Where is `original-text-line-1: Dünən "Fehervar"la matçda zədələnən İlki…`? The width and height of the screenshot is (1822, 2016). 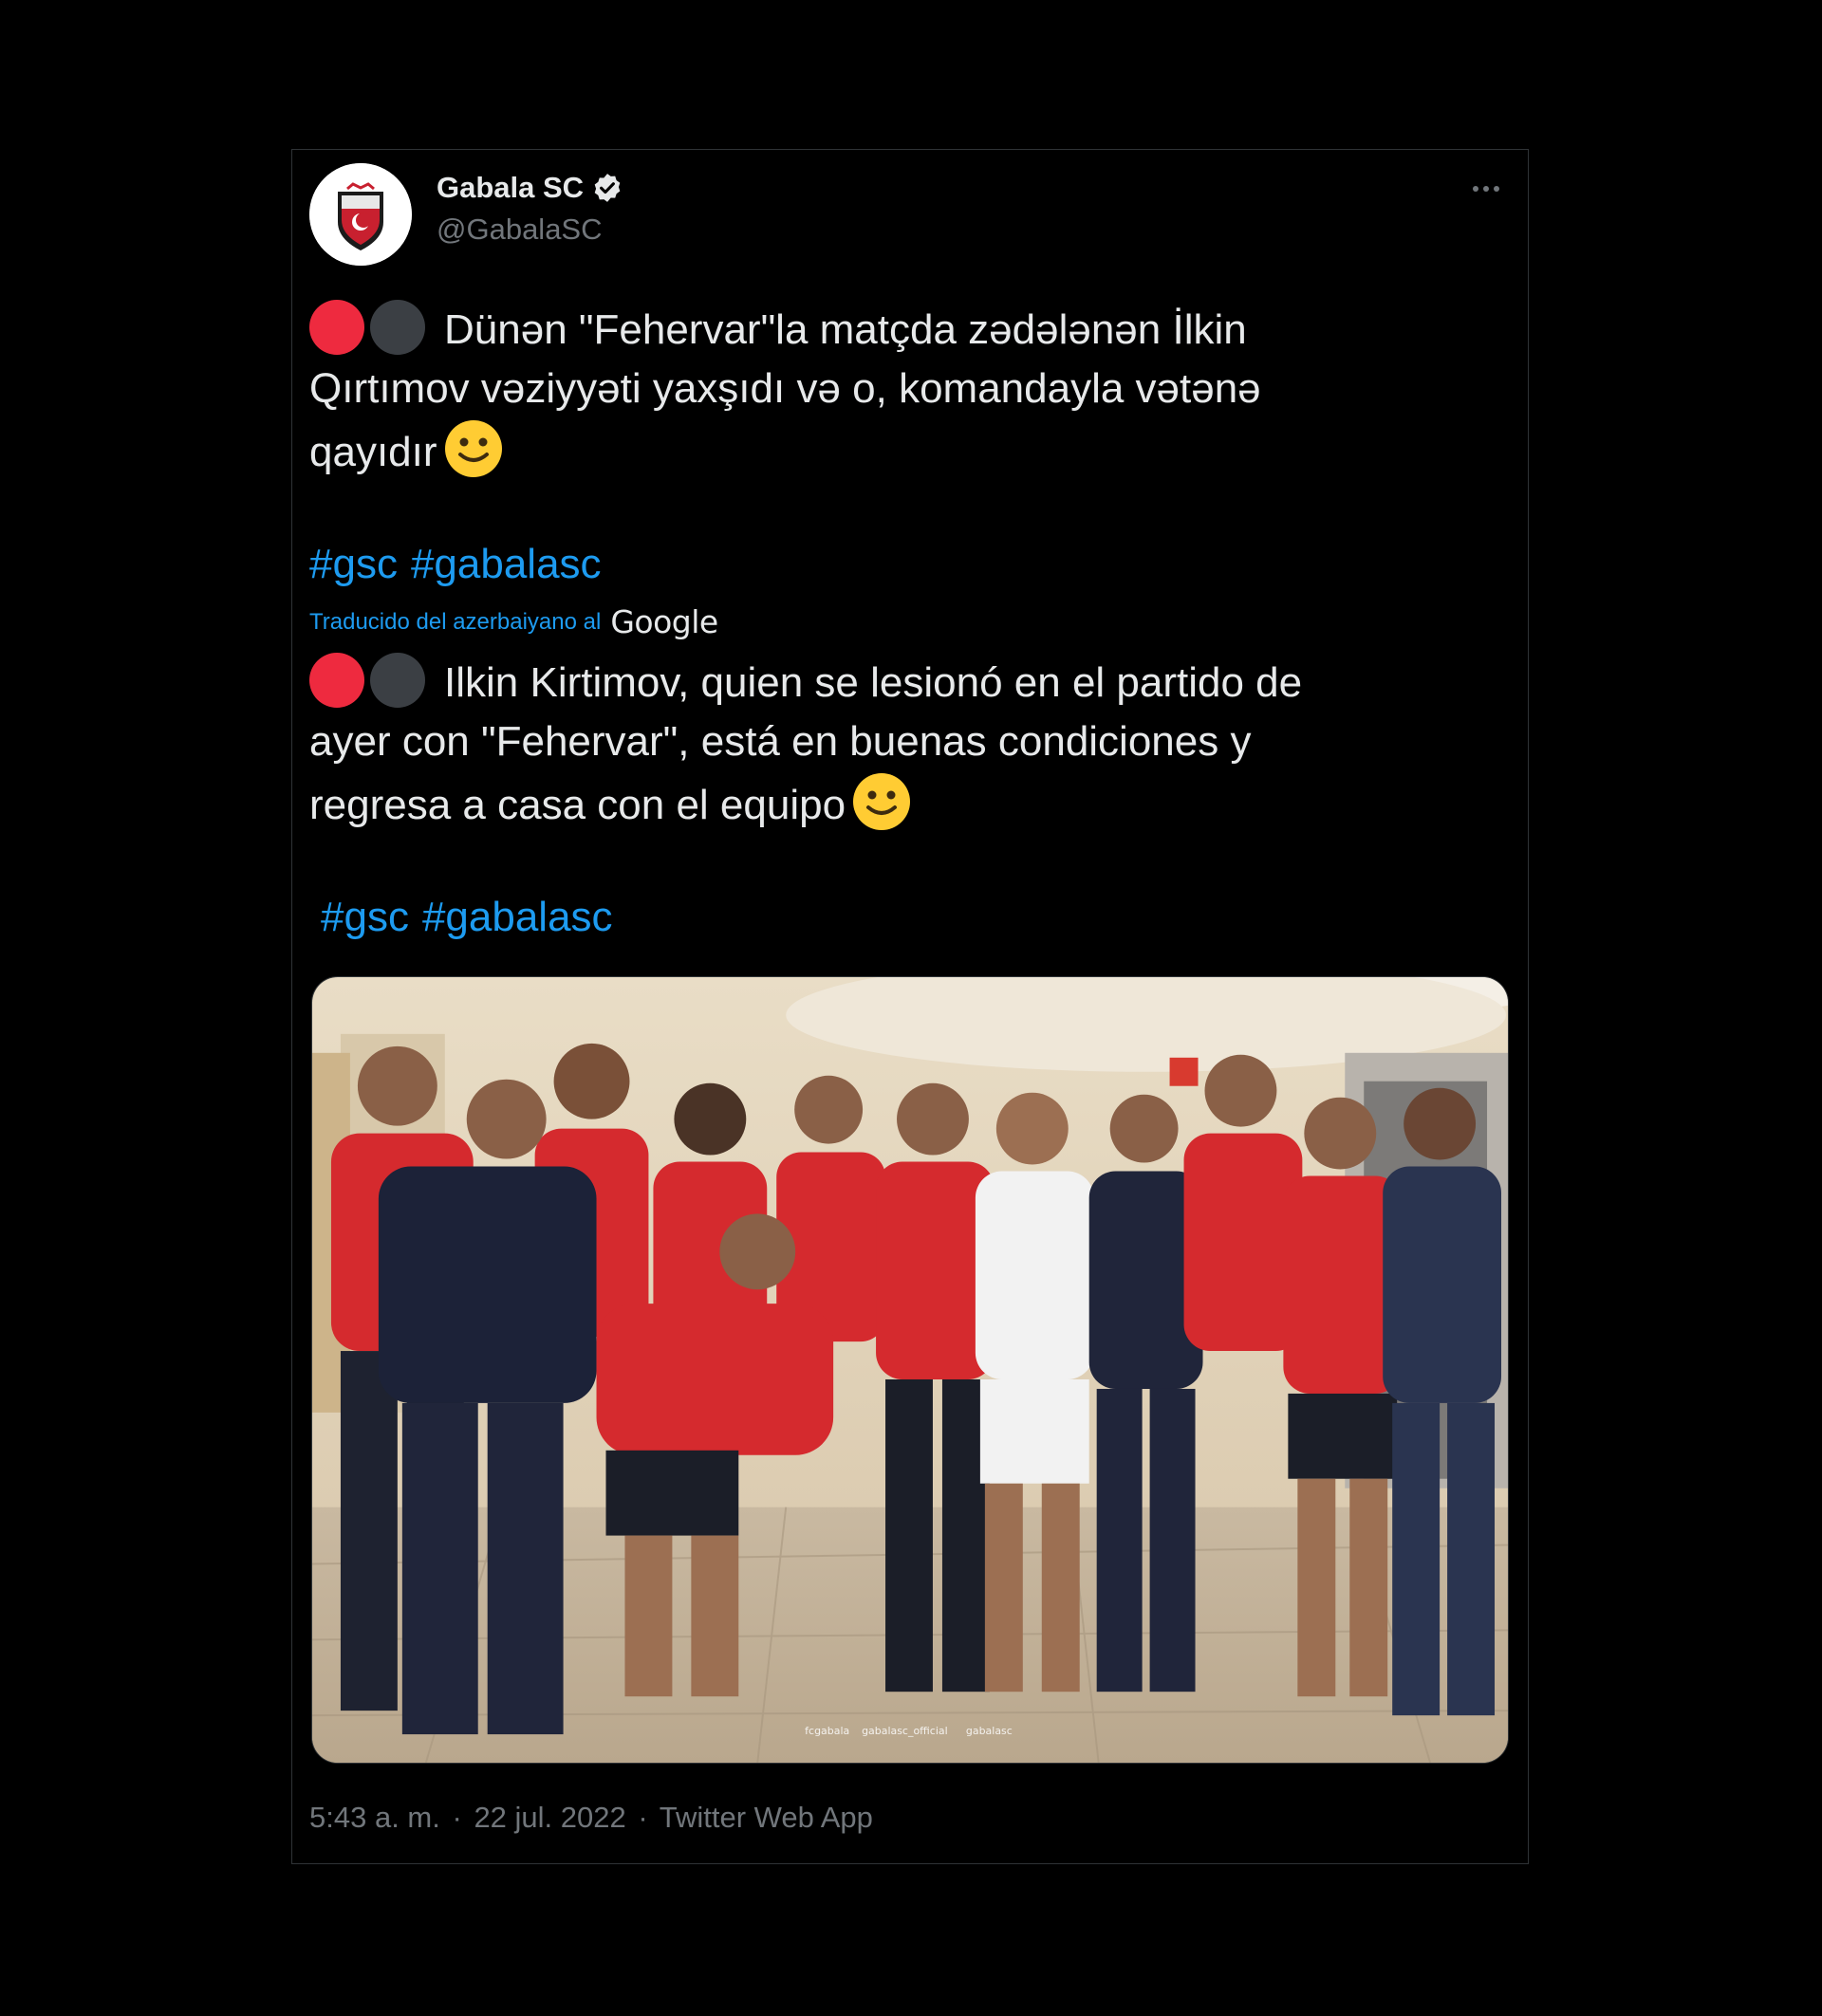 original-text-line-1: Dünən "Fehervar"la matçda zədələnən İlki… is located at coordinates (902, 330).